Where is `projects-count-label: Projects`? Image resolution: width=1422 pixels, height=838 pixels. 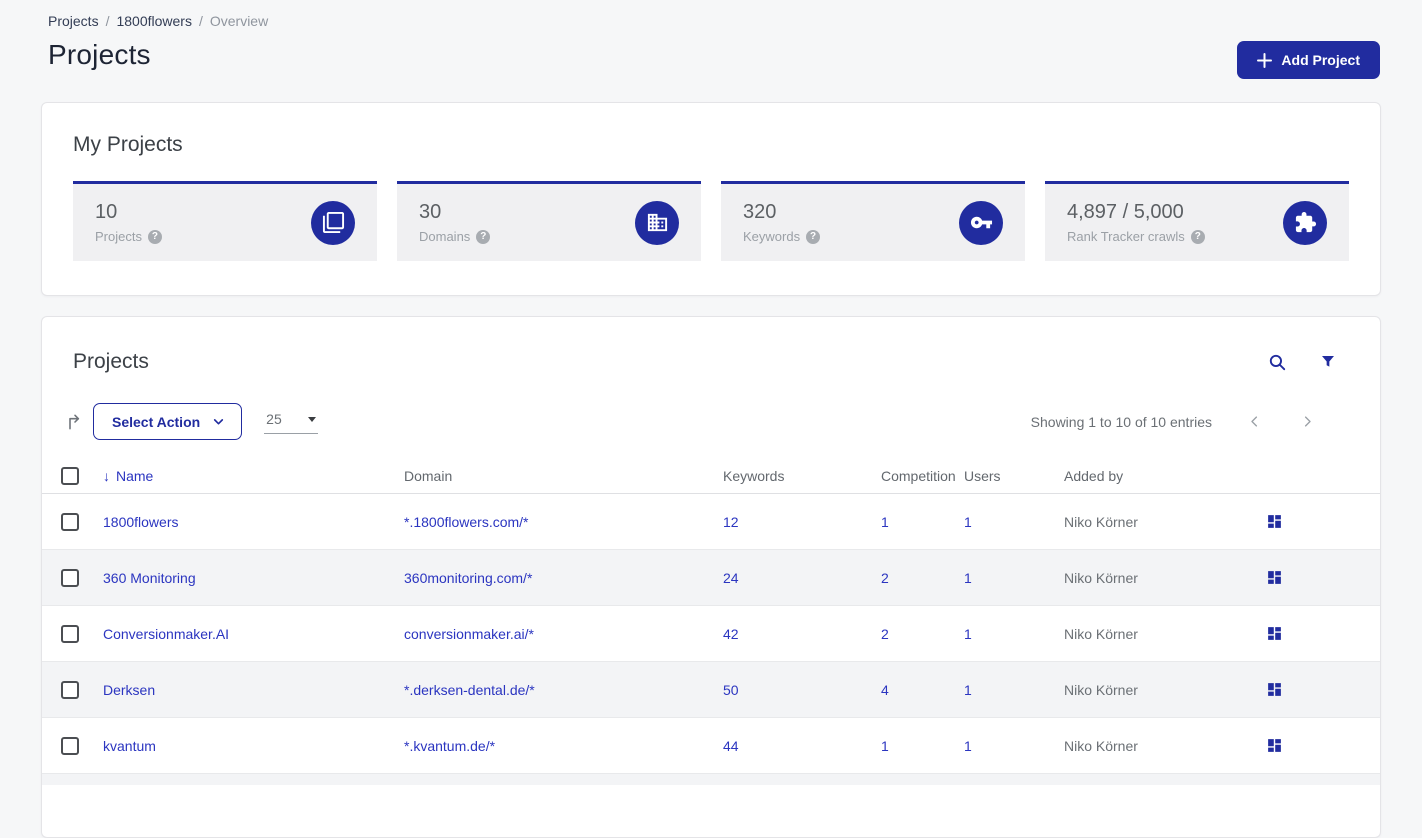
projects-count-label: Projects is located at coordinates (118, 236).